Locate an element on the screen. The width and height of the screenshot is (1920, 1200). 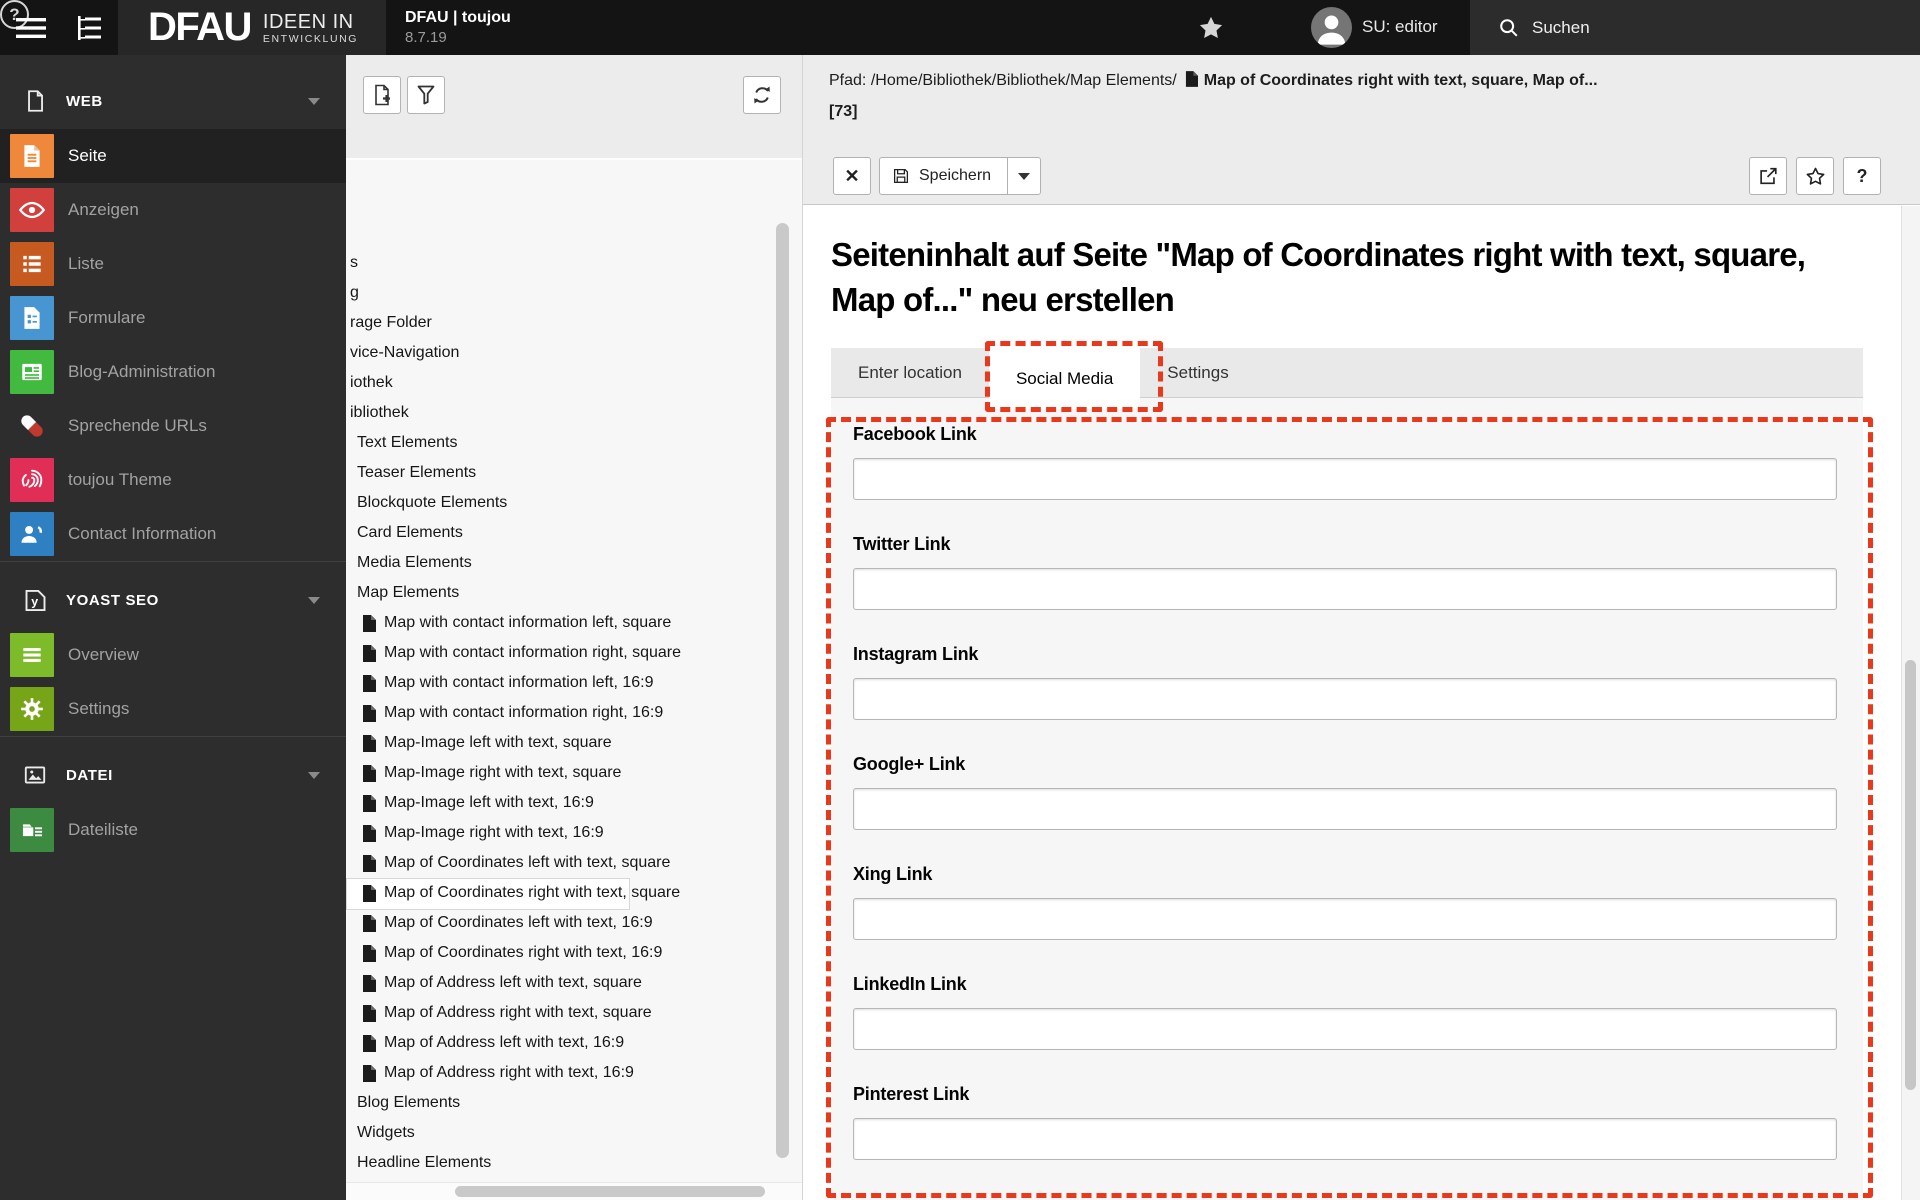
tree-horizontal-scrollbar is located at coordinates (610, 1191).